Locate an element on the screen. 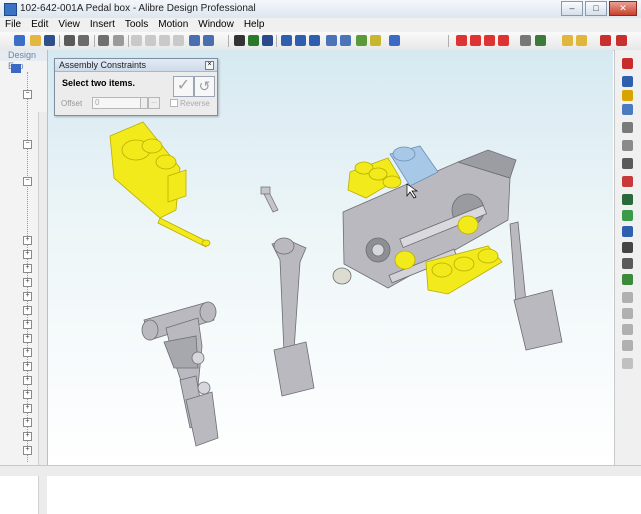  constrain-icon is located at coordinates (375, 40).